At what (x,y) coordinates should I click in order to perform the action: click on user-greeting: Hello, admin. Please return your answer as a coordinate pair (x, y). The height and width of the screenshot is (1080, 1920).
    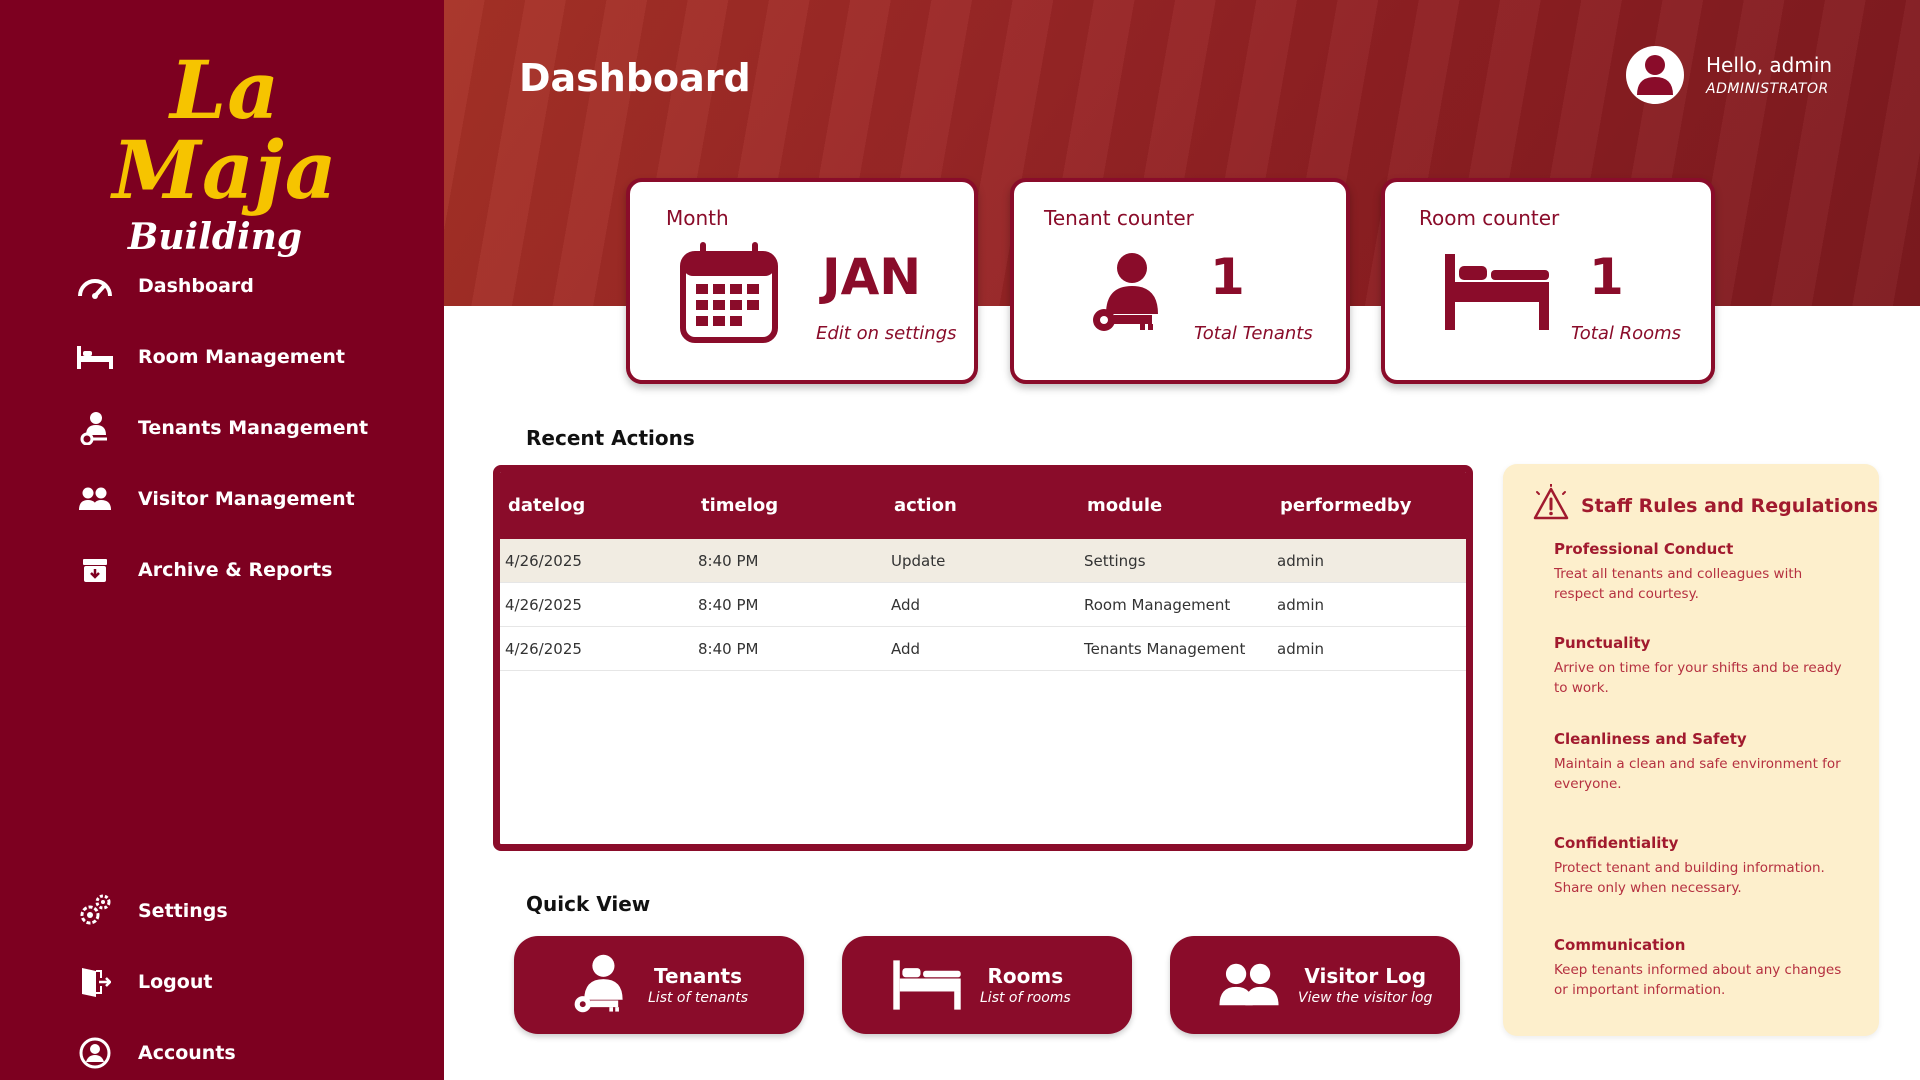
    Looking at the image, I should click on (1769, 65).